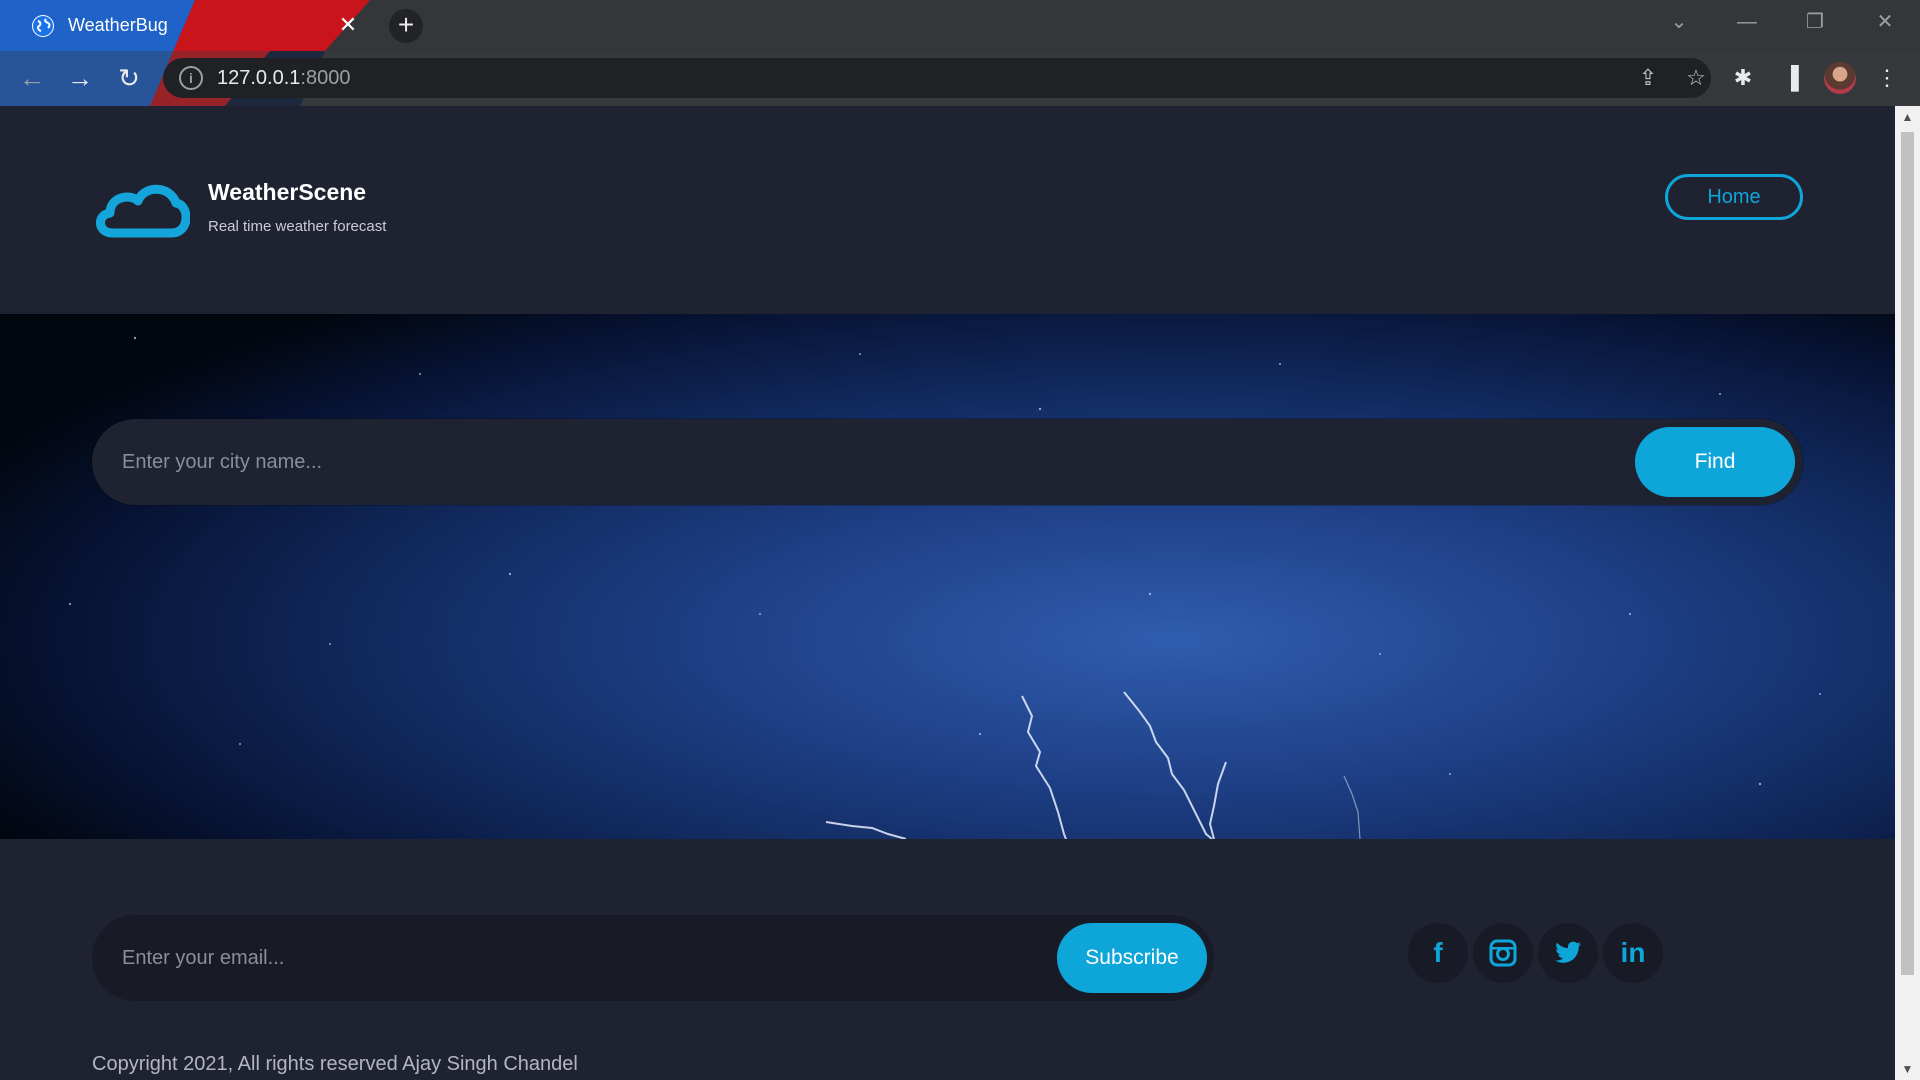 Image resolution: width=1920 pixels, height=1080 pixels. Describe the element at coordinates (43, 25) in the screenshot. I see `globe-icon` at that location.